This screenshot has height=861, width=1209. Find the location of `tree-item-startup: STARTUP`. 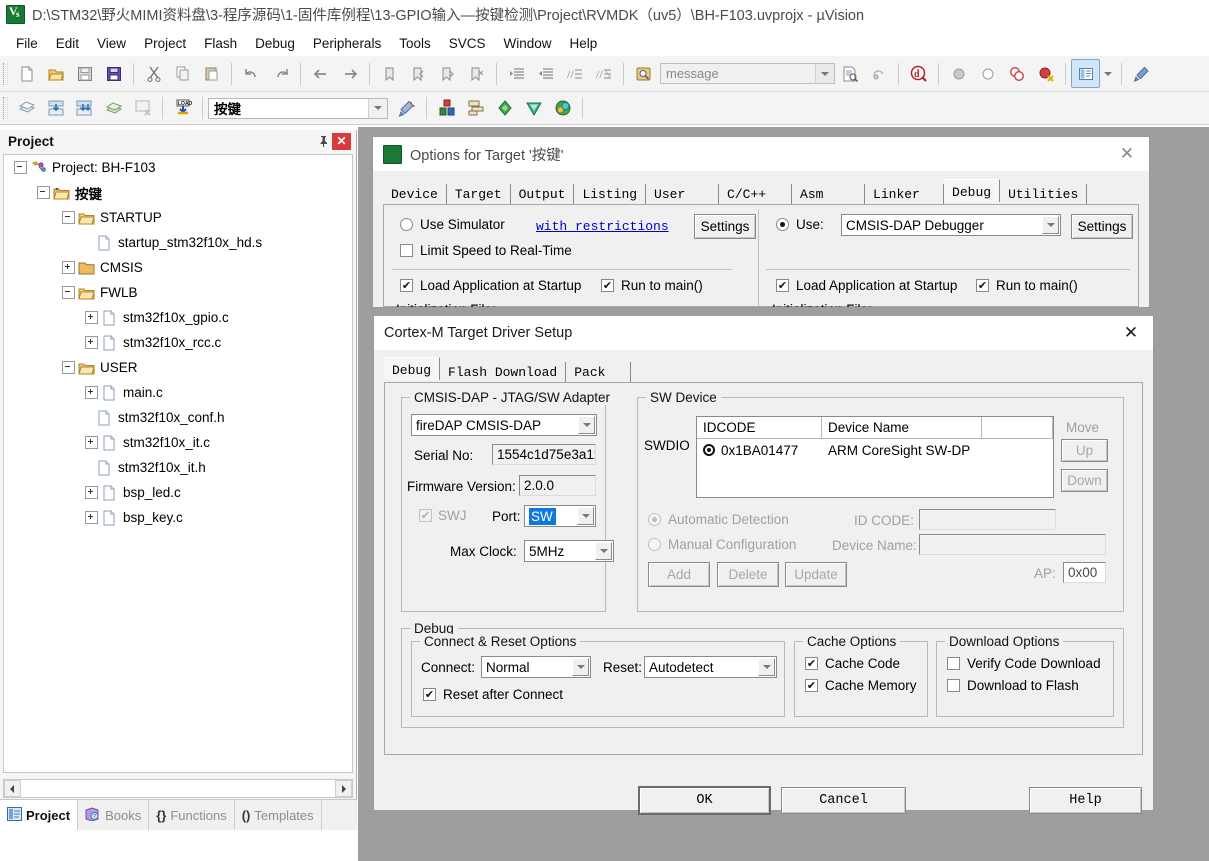

tree-item-startup: STARTUP is located at coordinates (178, 217).